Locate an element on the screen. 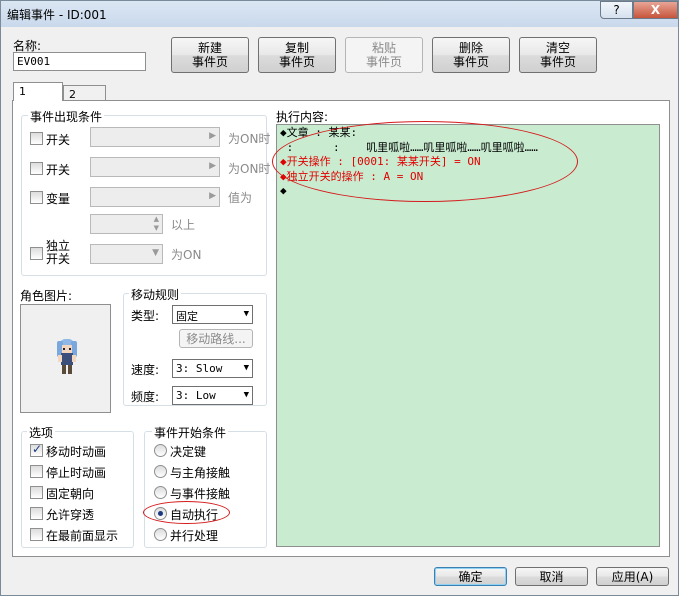 The height and width of the screenshot is (596, 679). movement-frequency-value: 3: Low is located at coordinates (196, 395).